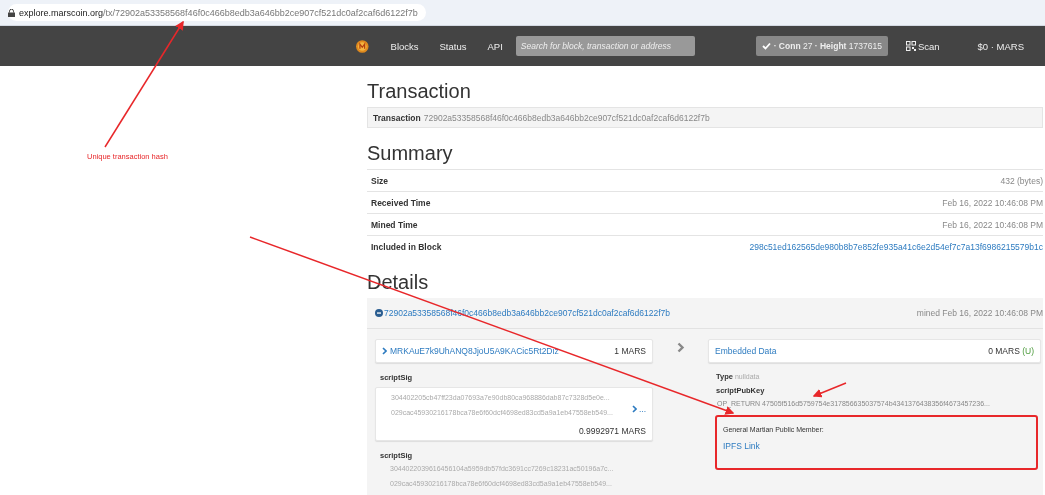 This screenshot has height=495, width=1045. I want to click on row-label: Size, so click(379, 180).